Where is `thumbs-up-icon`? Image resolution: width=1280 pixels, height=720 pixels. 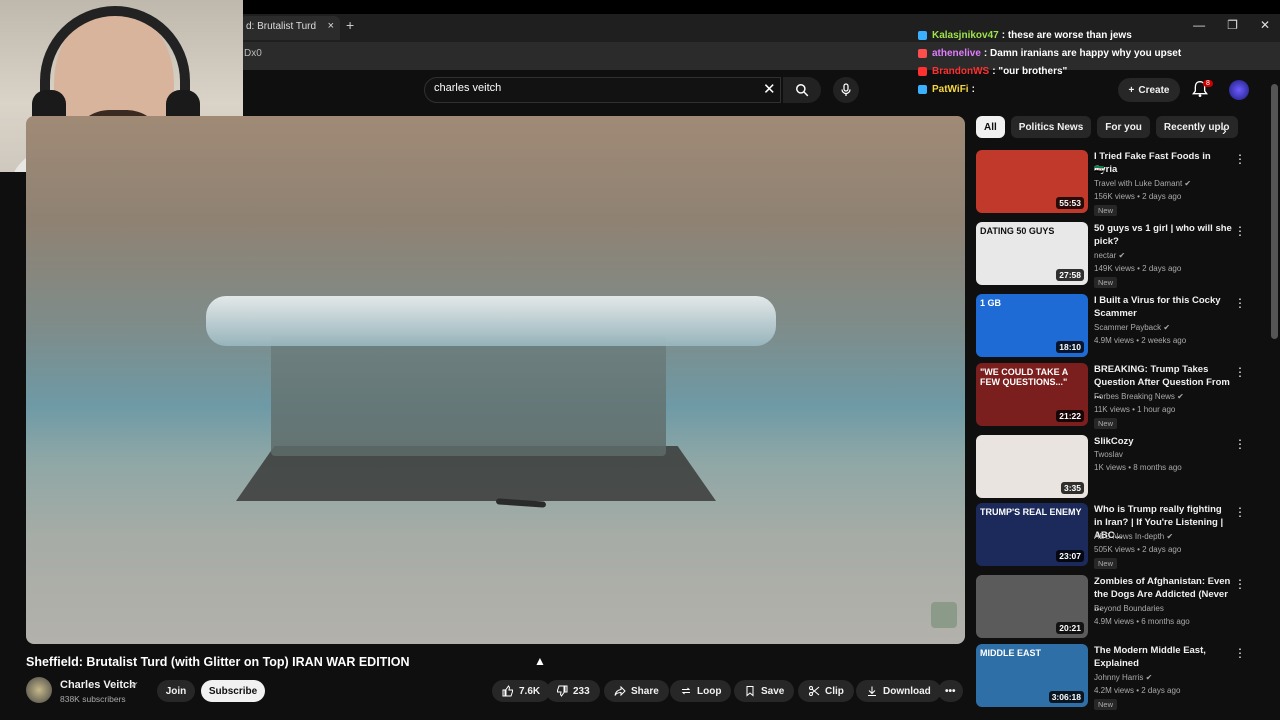
thumbs-up-icon is located at coordinates (507, 691).